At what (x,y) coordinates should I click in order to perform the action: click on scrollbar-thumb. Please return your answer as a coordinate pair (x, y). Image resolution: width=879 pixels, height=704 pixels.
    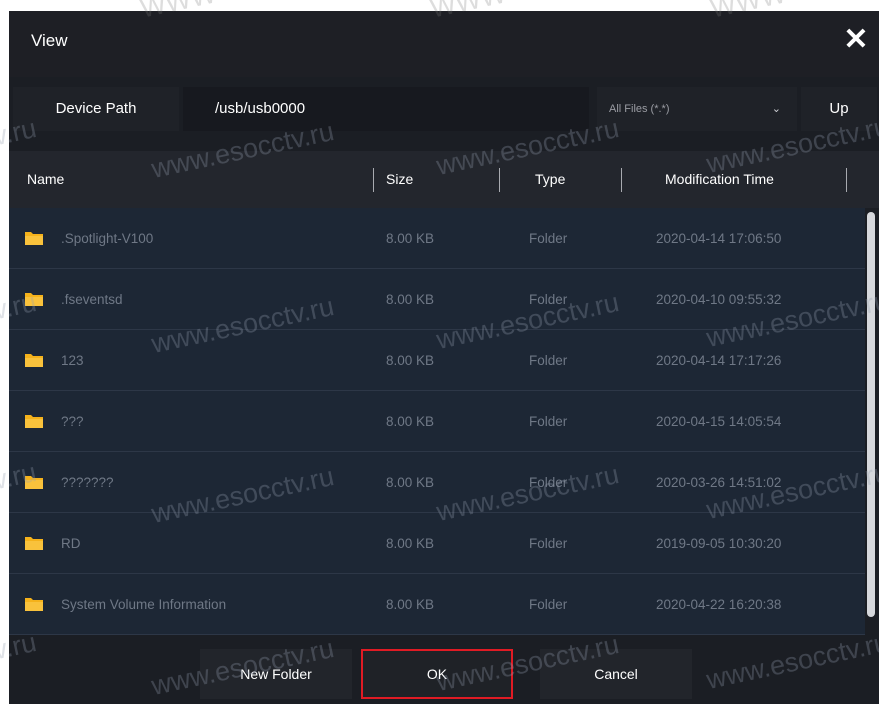
    Looking at the image, I should click on (871, 414).